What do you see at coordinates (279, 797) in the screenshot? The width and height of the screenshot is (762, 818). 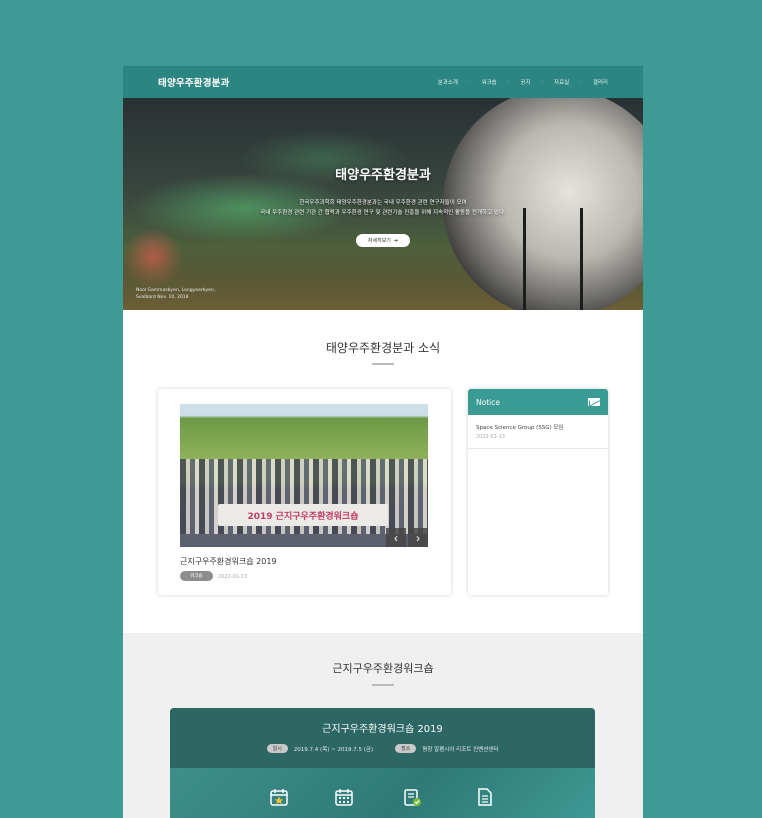 I see `calendar-star-icon` at bounding box center [279, 797].